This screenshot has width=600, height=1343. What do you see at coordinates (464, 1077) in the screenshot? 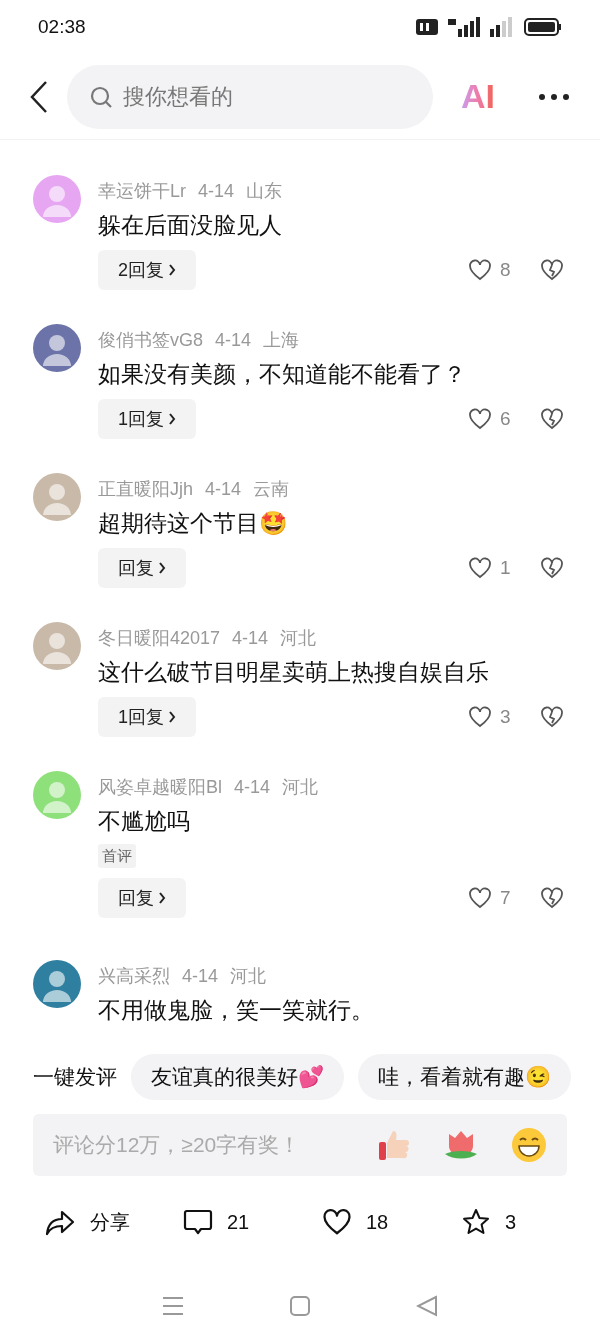
I see `quick-comment-chip: 哇，看着就有趣😉` at bounding box center [464, 1077].